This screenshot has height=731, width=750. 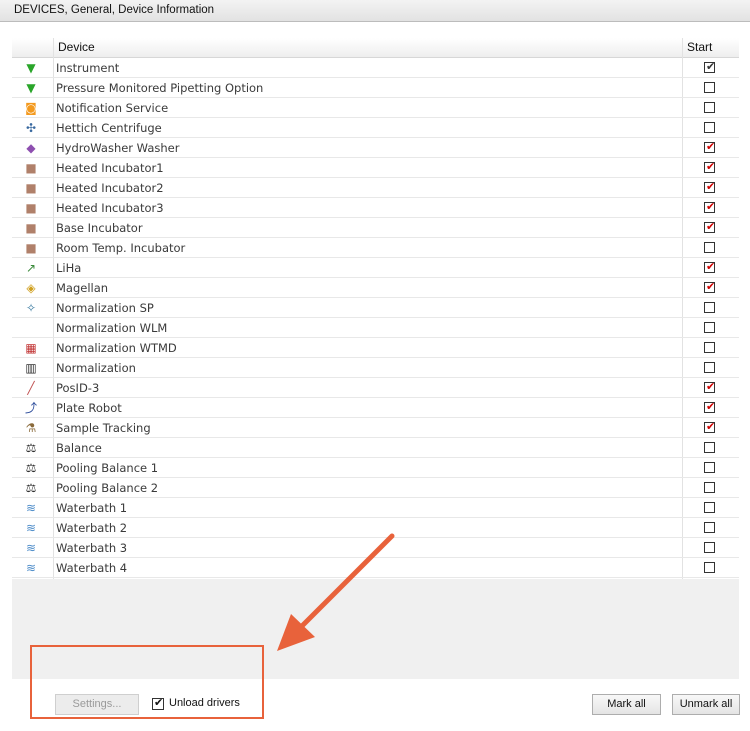 I want to click on annotation-arrow-icon, so click(x=336, y=592).